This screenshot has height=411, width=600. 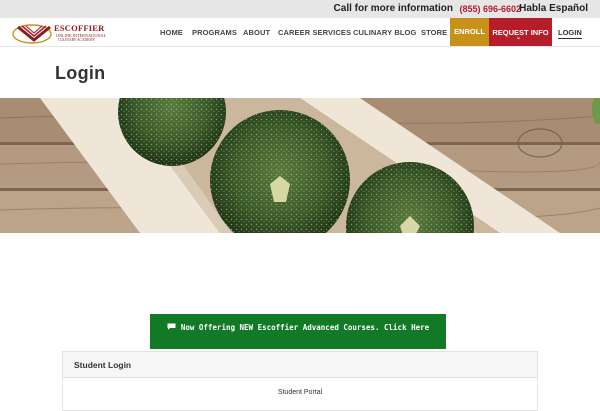 I want to click on nav-about: ABOUT, so click(x=256, y=32).